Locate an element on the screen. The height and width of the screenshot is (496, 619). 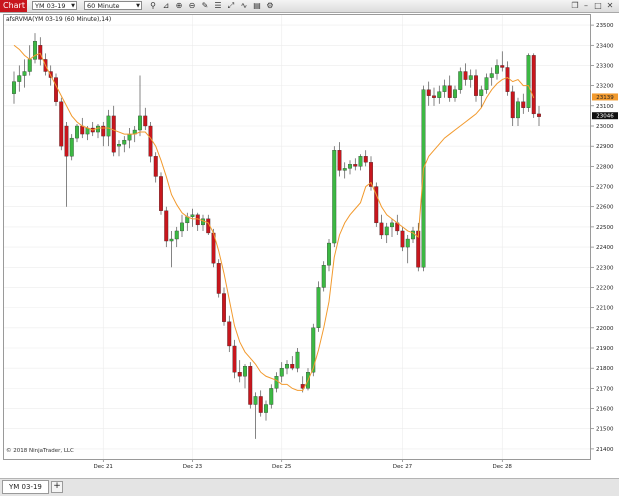
y-tick-label: 23300 is located at coordinates (605, 66).